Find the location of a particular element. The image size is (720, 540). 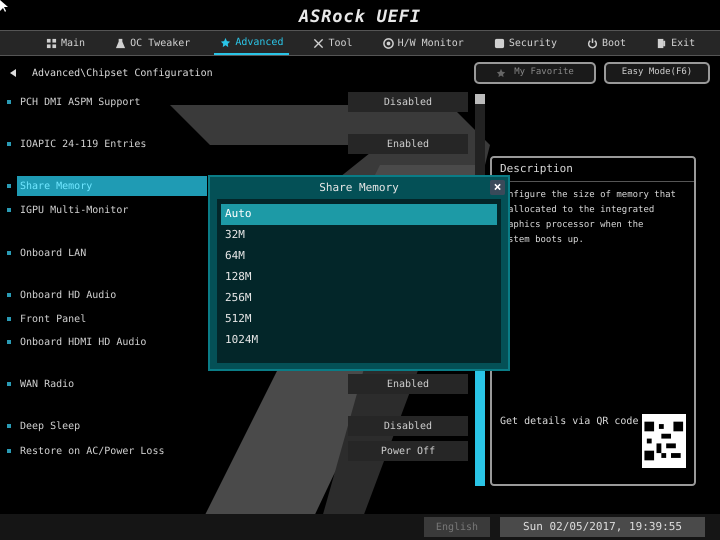

menu-tab: OC Tweaker is located at coordinates (152, 43).